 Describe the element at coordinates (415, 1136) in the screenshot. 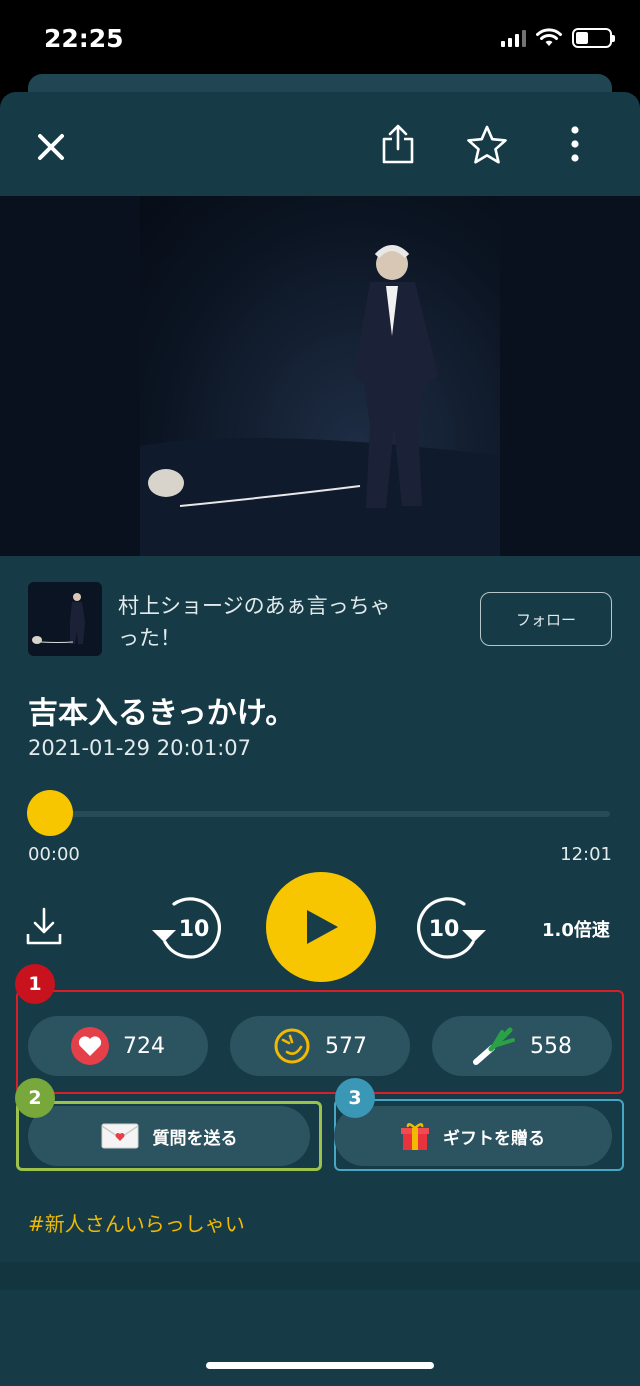

I see `gift-icon` at that location.